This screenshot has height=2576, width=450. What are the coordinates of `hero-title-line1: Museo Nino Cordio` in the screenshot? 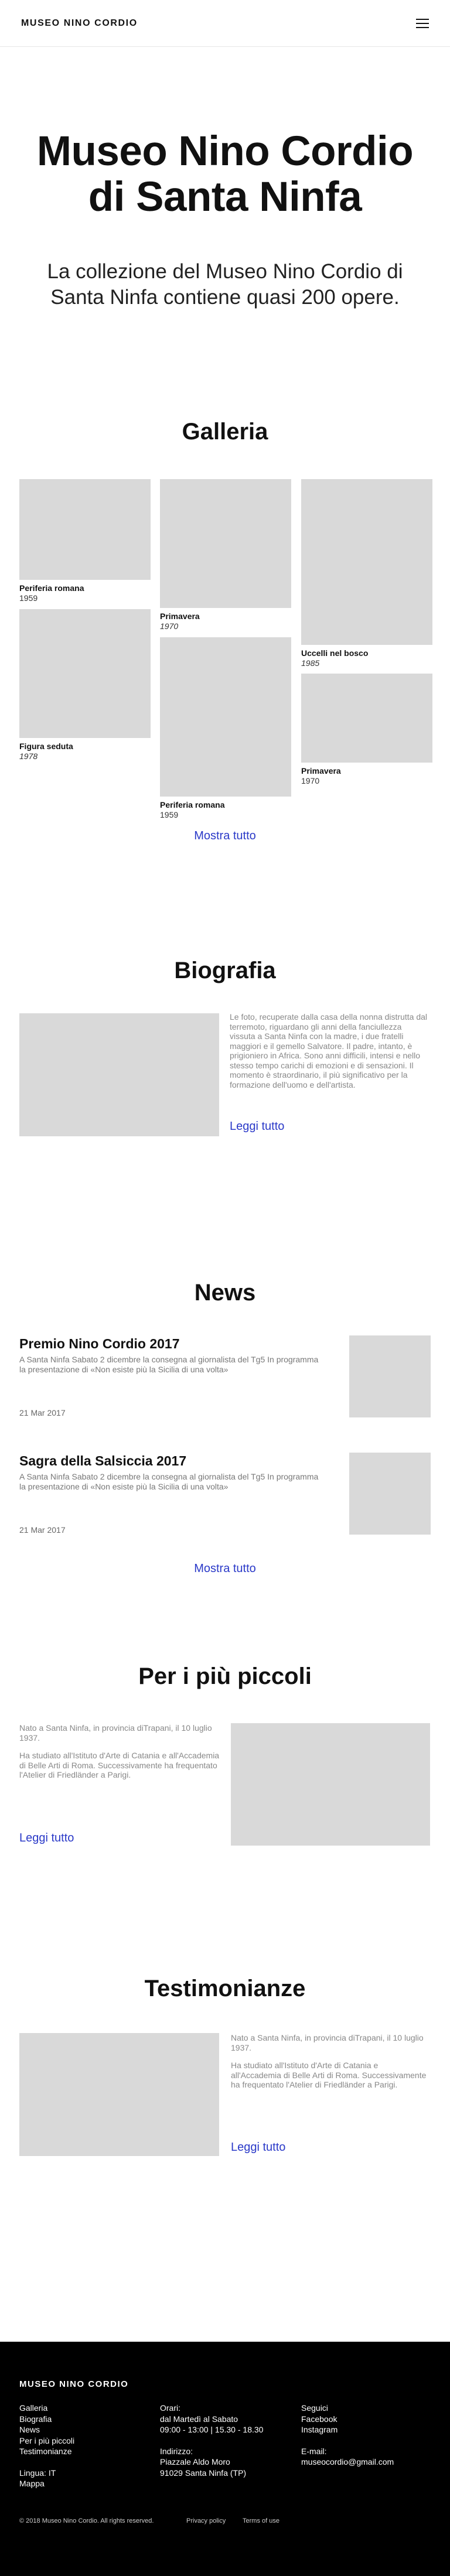 It's located at (225, 152).